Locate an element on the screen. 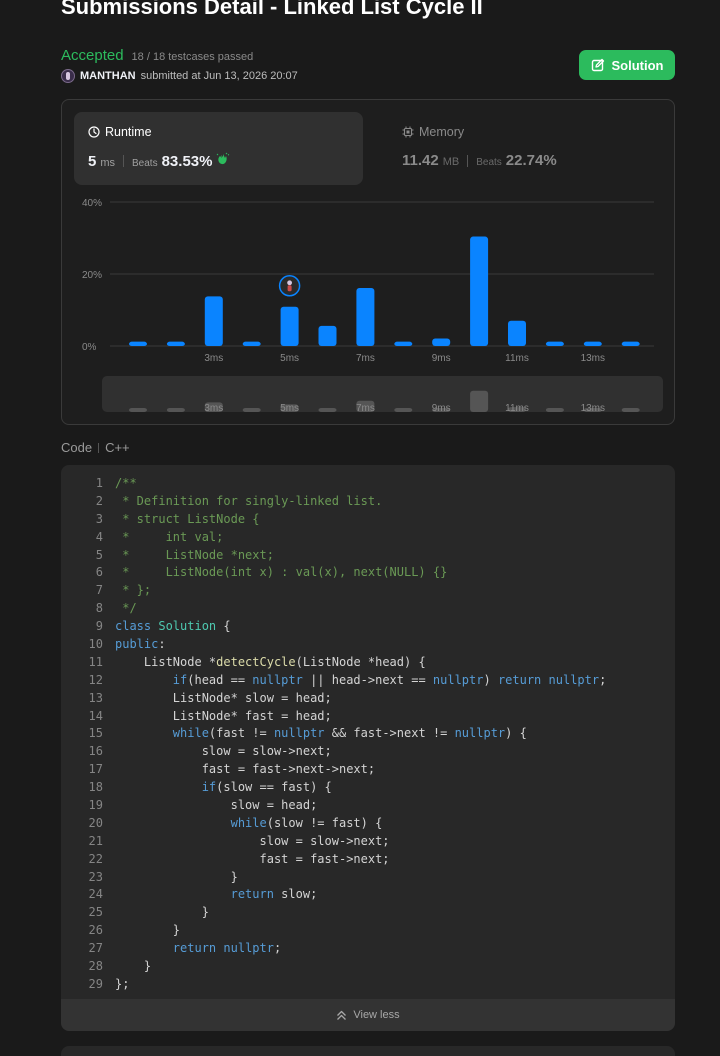 The image size is (720, 1056). code-token: detectCycle is located at coordinates (256, 661).